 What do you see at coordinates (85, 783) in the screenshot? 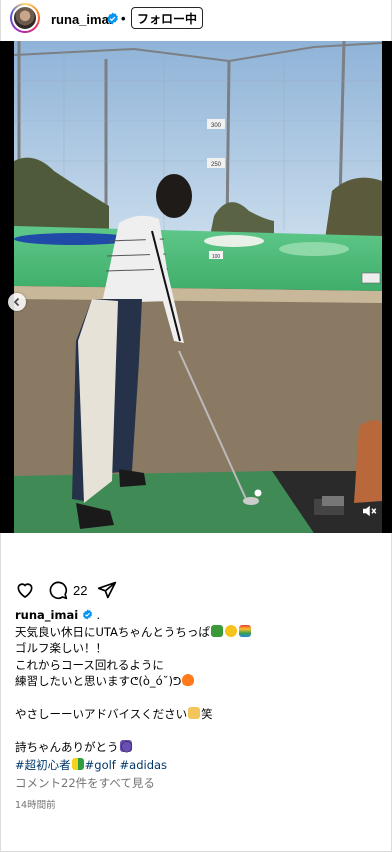
I see `view-all-comments-link: コメント22件をすべて見る` at bounding box center [85, 783].